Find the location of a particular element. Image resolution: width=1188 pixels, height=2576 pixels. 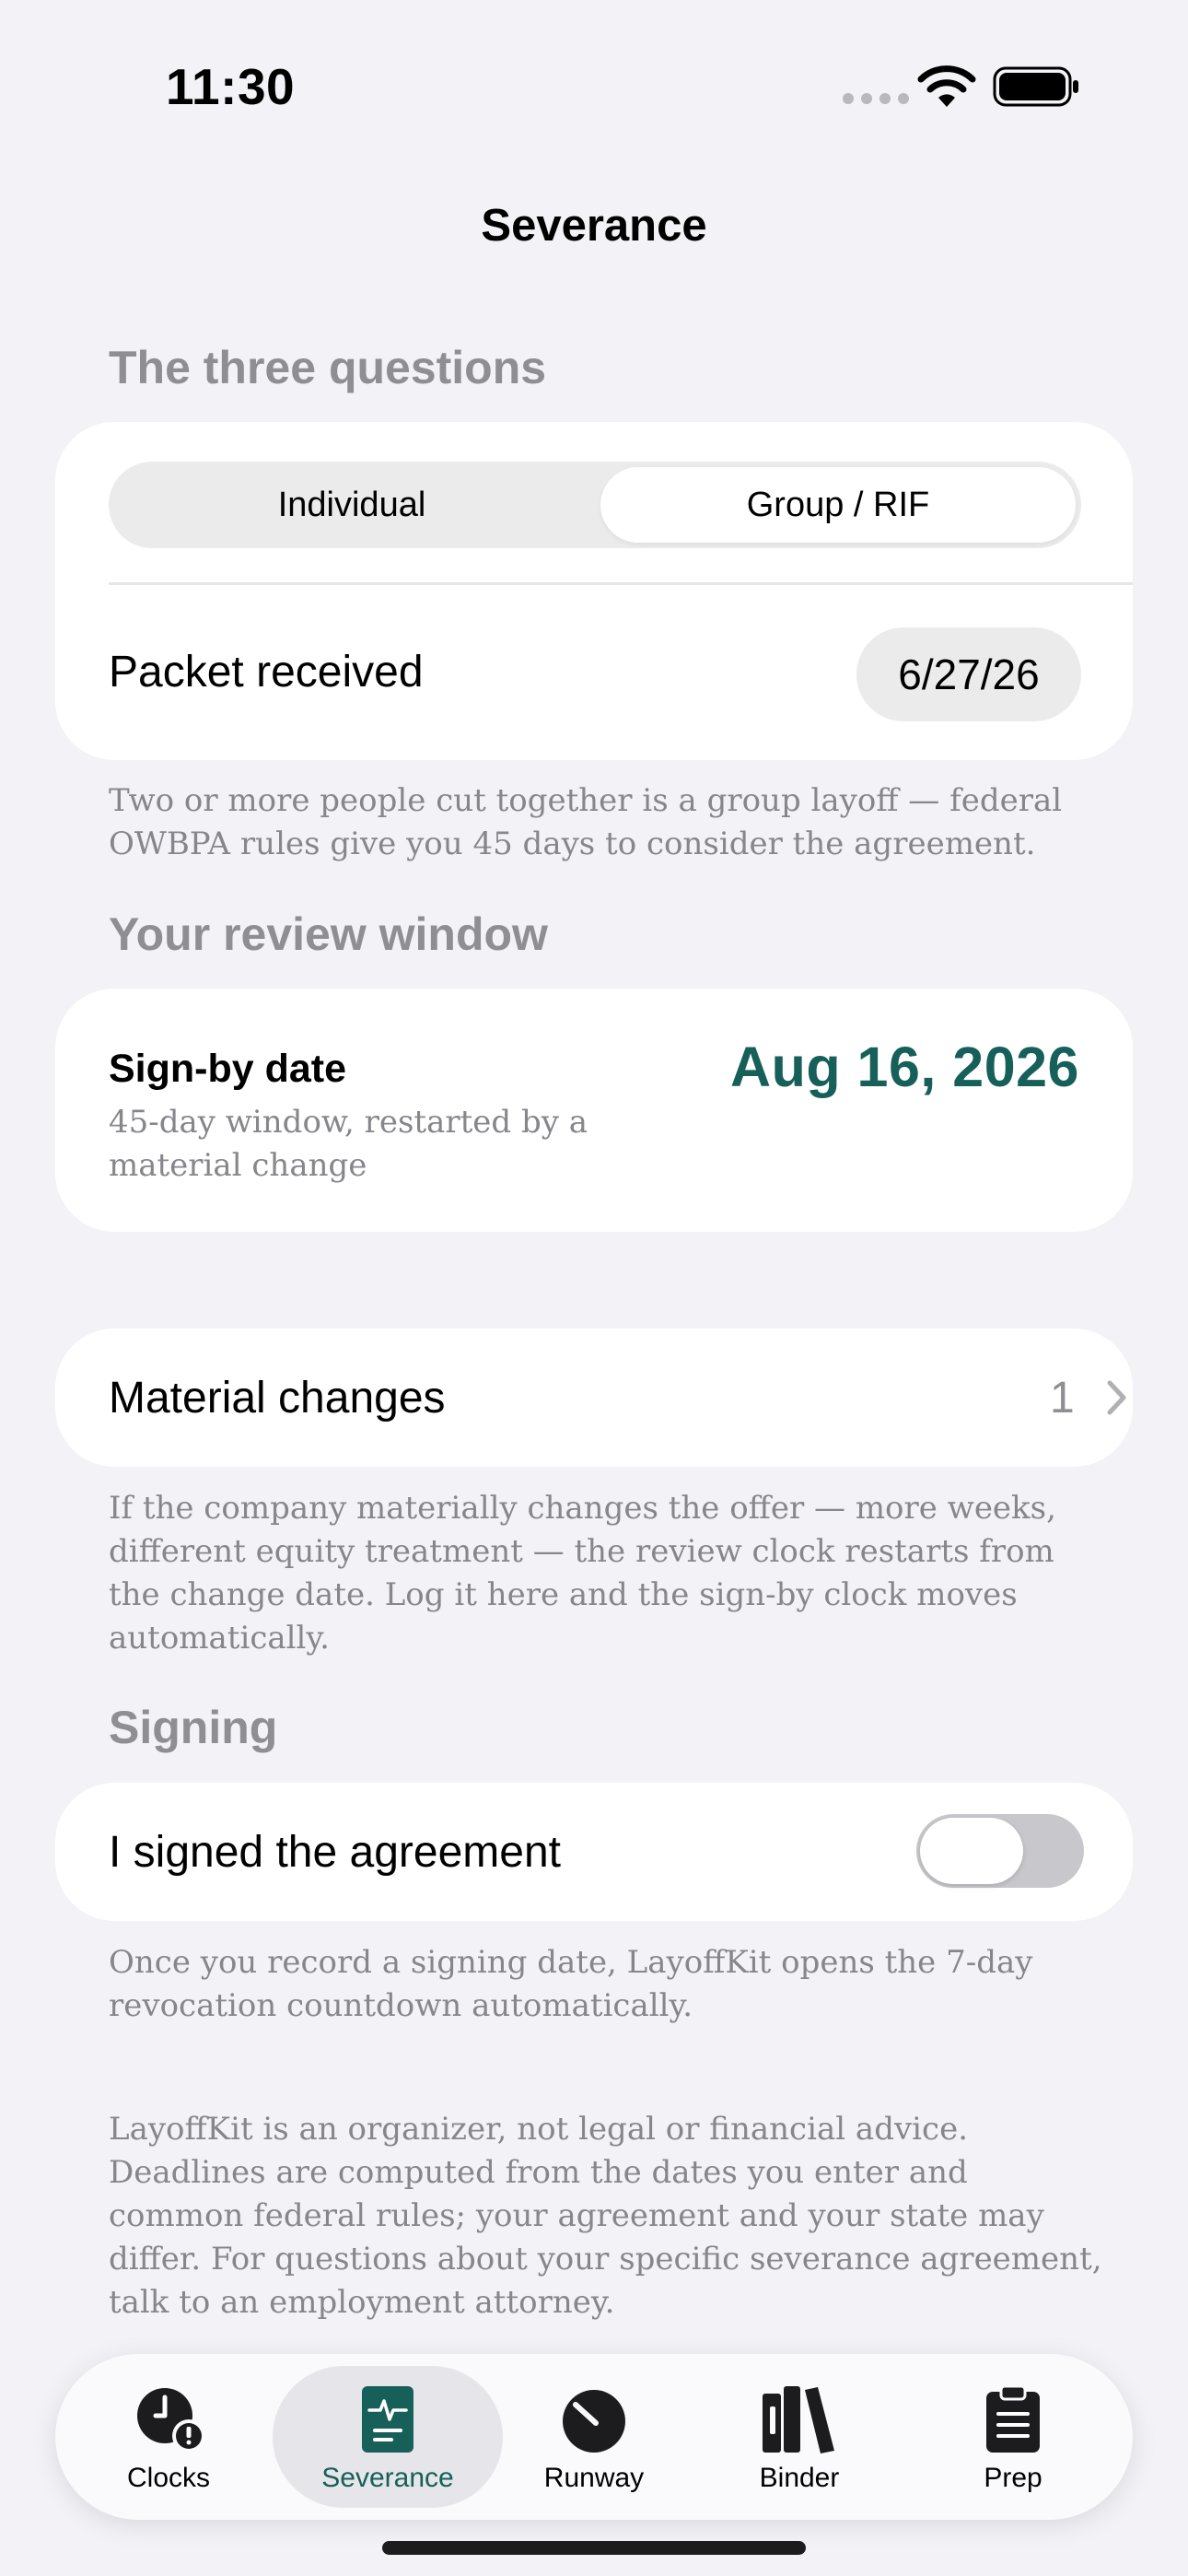

layoff-type-segmented-control: Individual Group / RIF is located at coordinates (595, 505).